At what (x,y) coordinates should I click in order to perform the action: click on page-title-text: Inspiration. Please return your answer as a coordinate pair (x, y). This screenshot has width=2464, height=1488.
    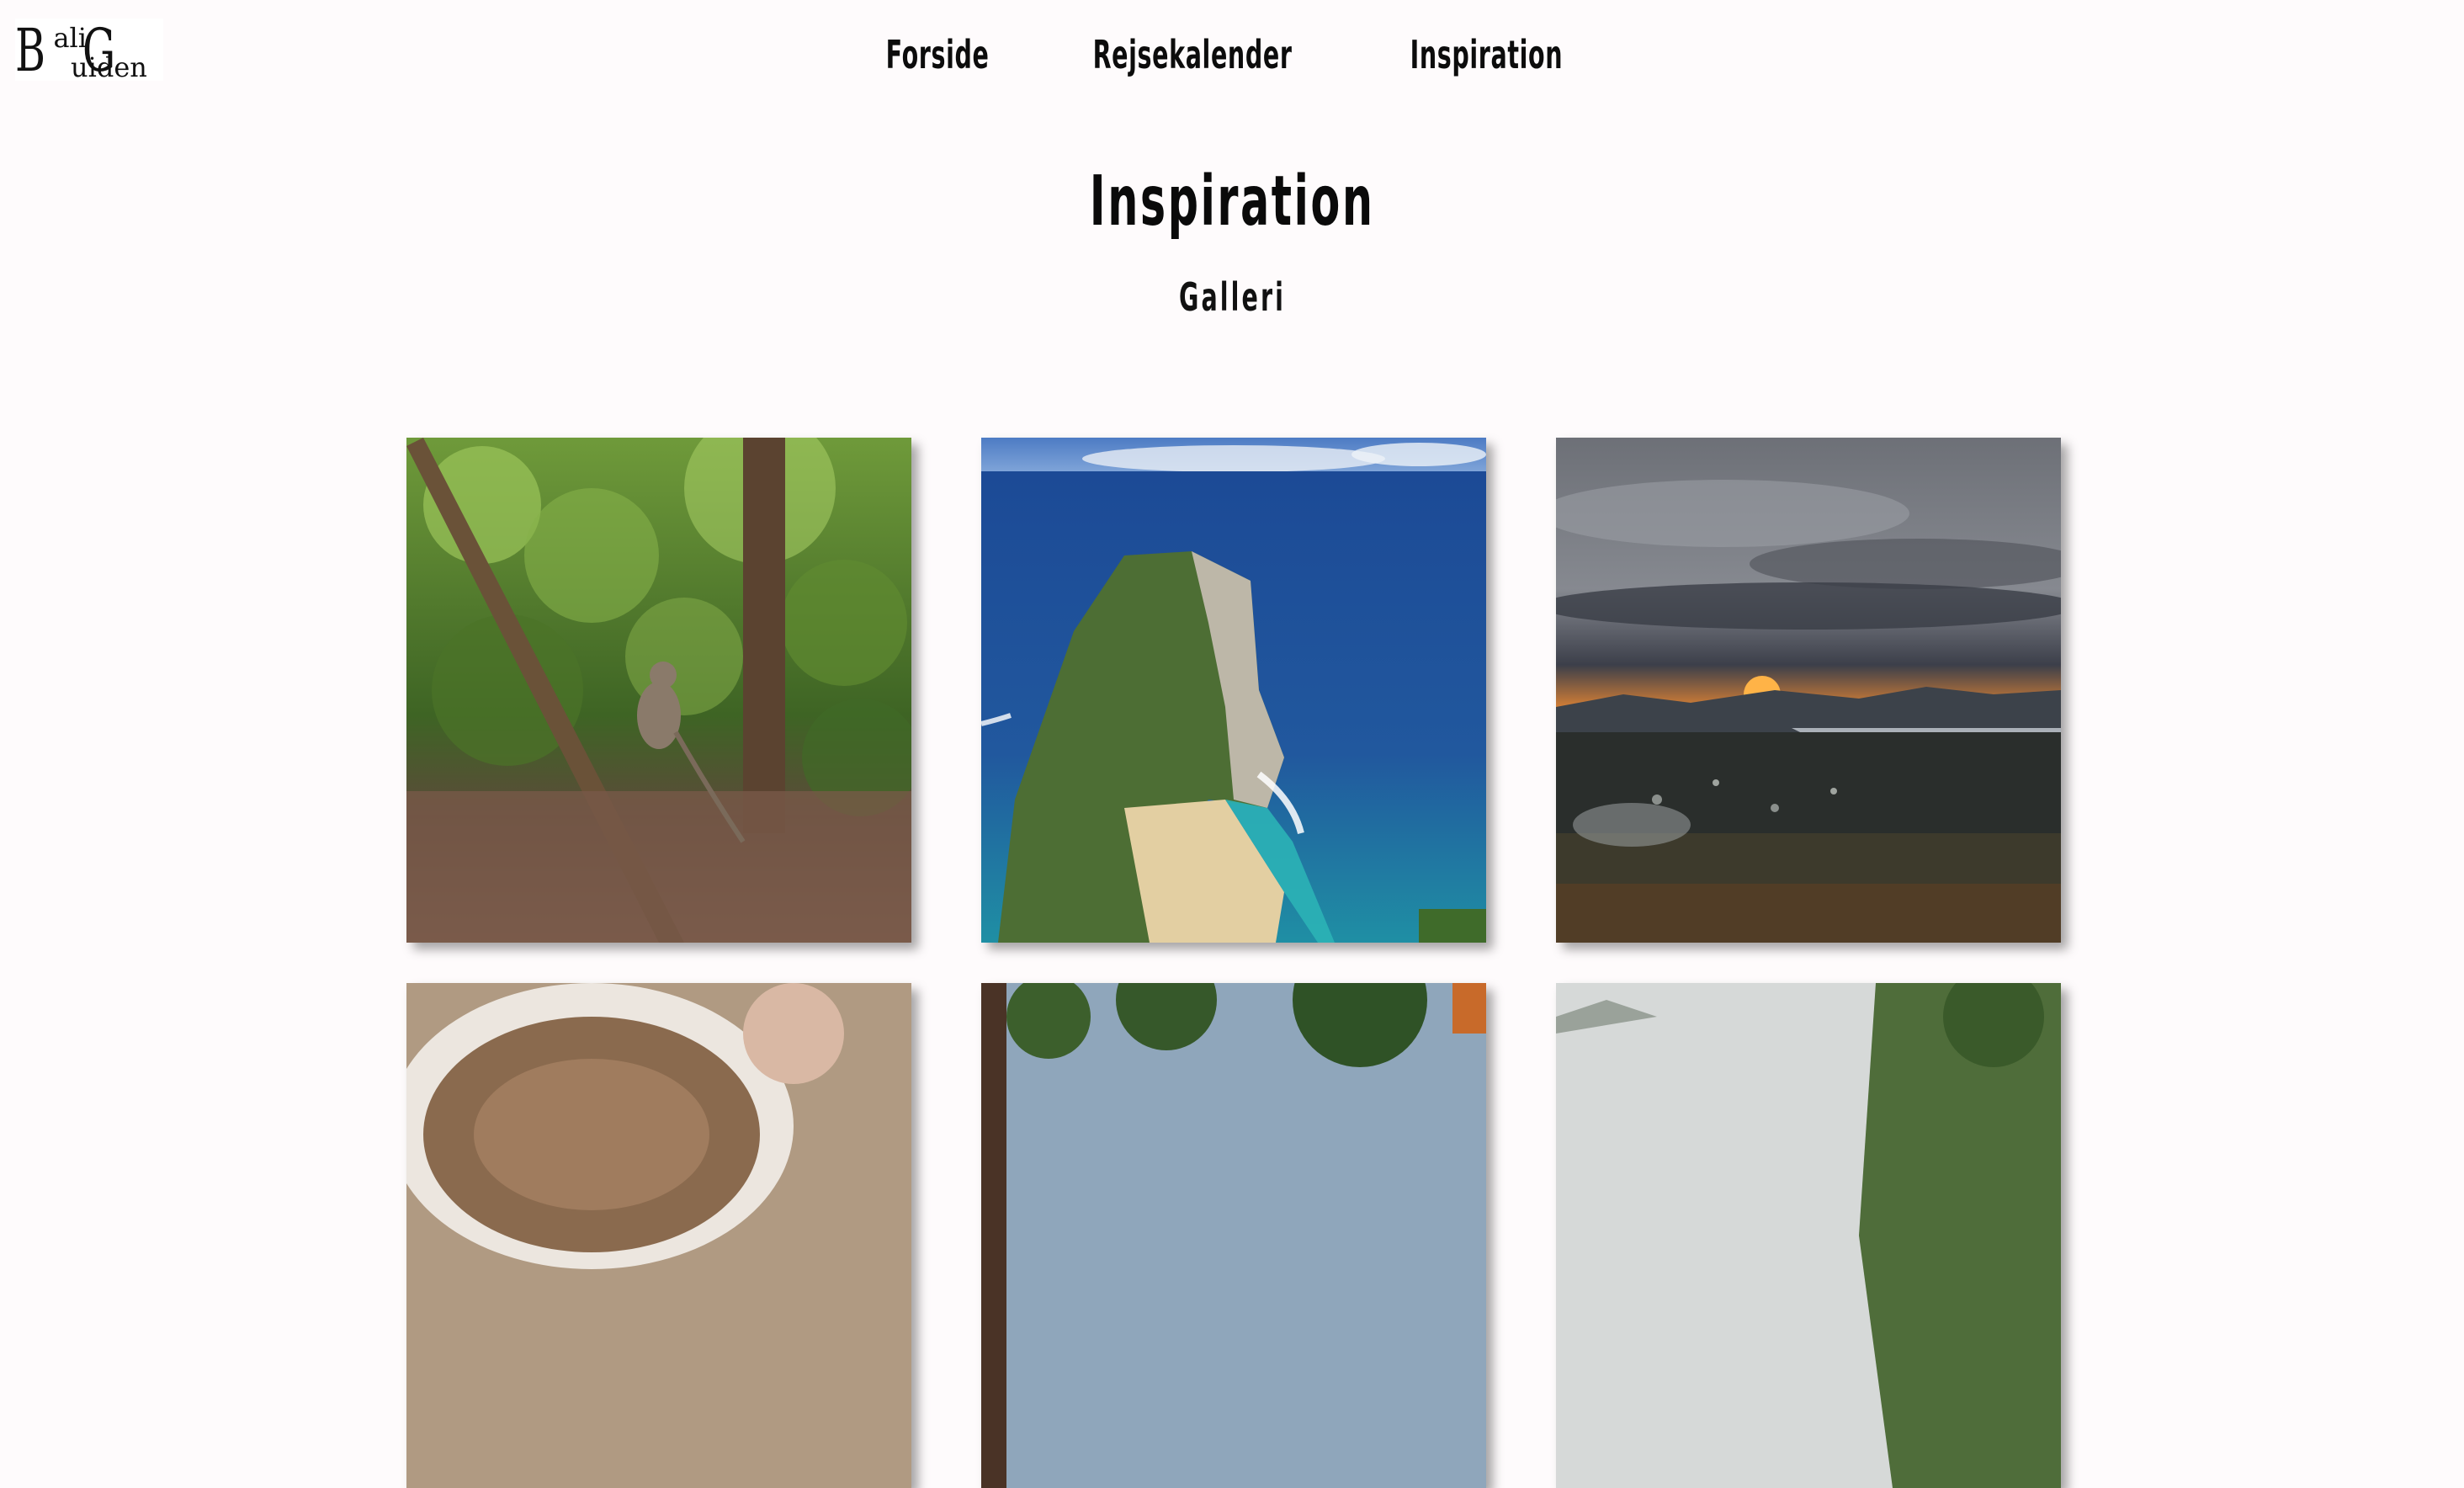
    Looking at the image, I should click on (1232, 202).